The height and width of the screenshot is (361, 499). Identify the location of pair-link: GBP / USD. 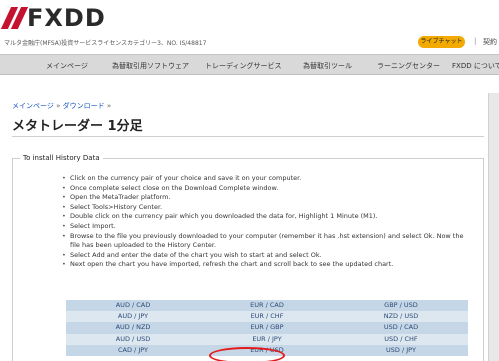
(401, 305).